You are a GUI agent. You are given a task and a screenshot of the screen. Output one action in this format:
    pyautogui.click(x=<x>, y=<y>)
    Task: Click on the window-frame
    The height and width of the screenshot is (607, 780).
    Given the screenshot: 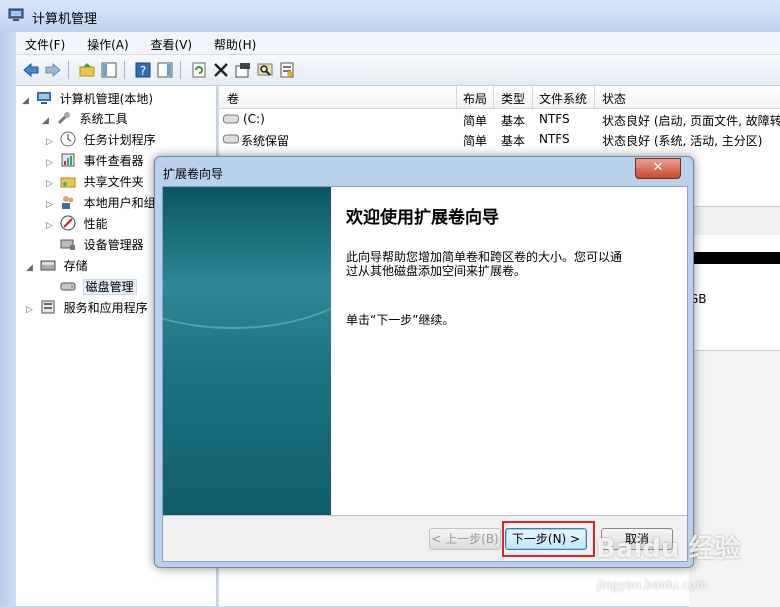 What is the action you would take?
    pyautogui.click(x=8, y=319)
    